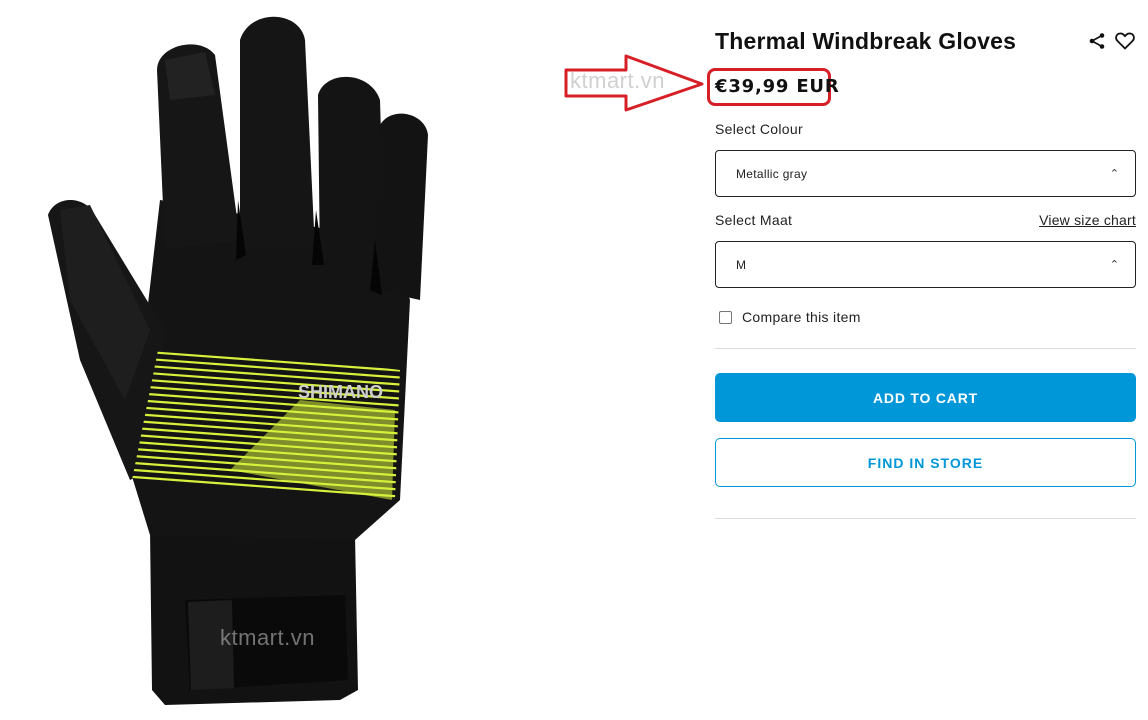  I want to click on size-label: Select Maat, so click(754, 220).